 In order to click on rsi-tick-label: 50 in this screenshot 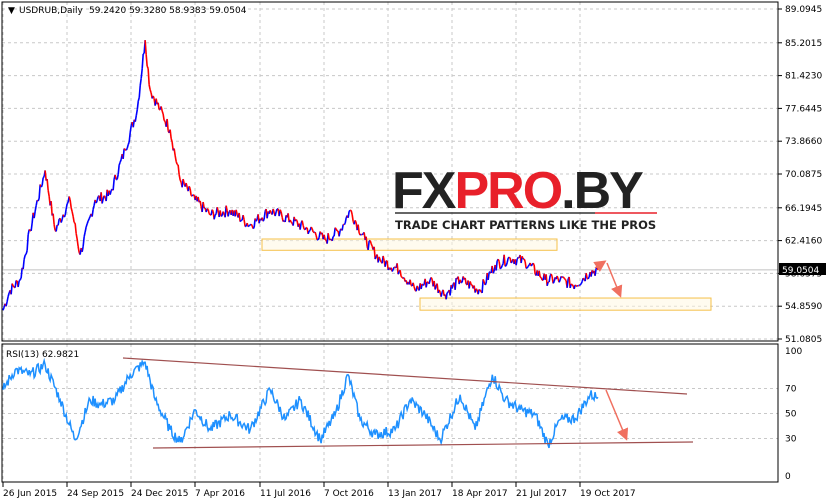, I will do `click(791, 415)`.